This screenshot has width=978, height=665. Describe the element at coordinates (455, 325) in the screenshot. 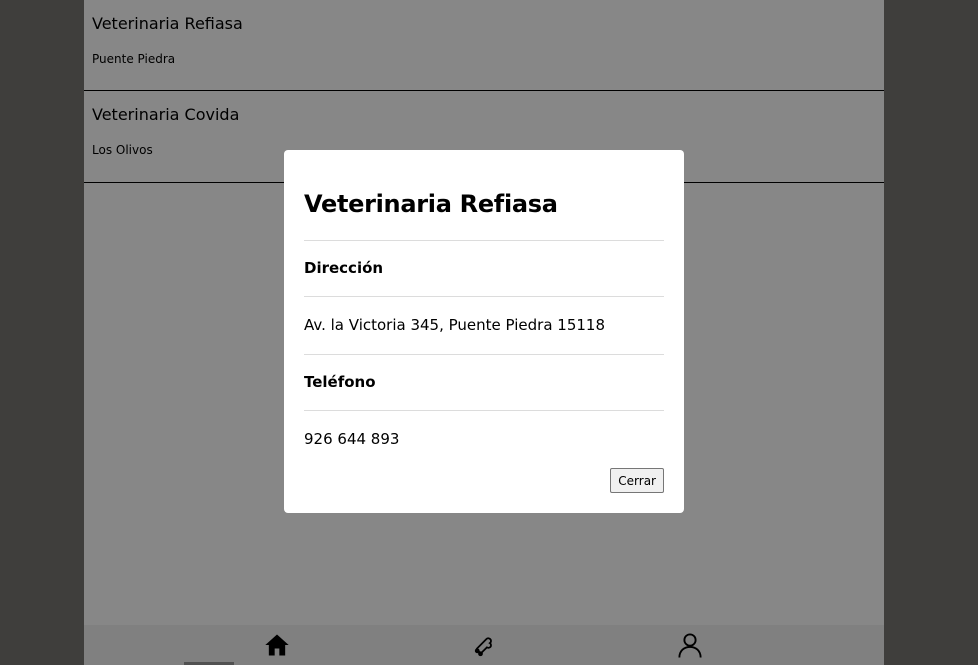

I see `address-value: Av. la Victoria 345, Puente Piedra 15118` at that location.